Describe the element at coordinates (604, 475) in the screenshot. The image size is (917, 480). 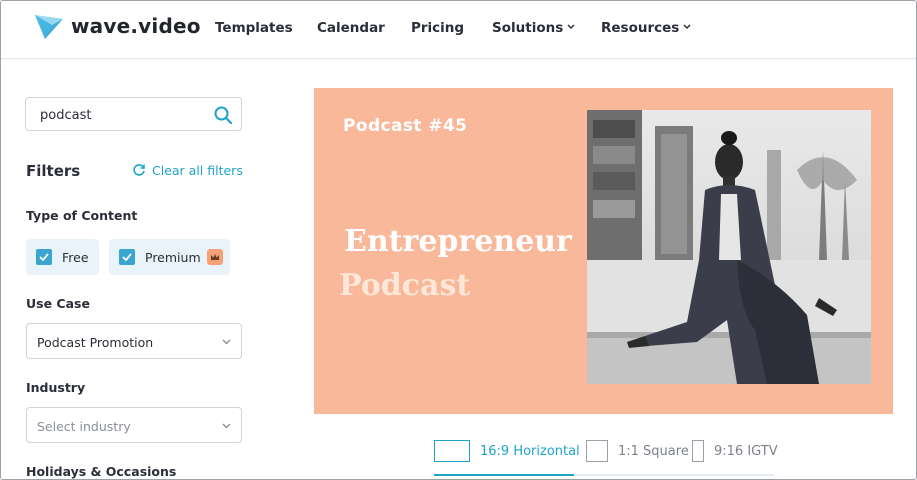
I see `ratio-tab-underline` at that location.